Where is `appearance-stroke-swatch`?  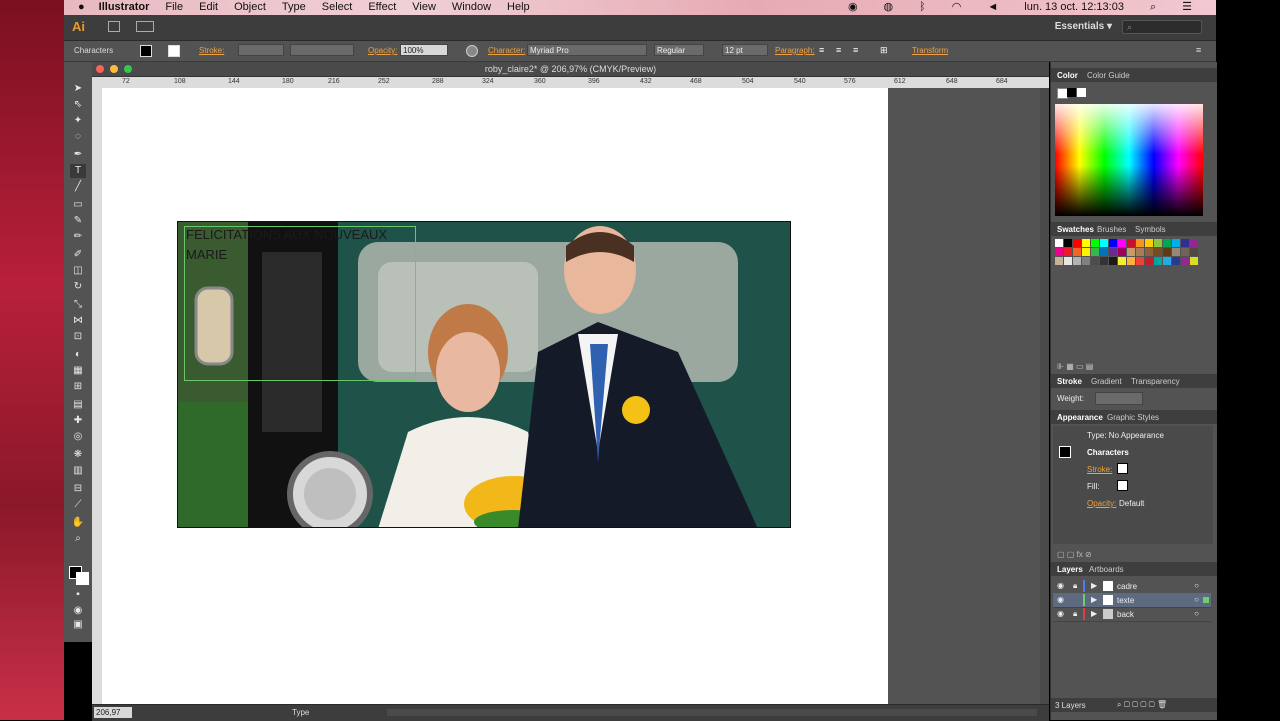 appearance-stroke-swatch is located at coordinates (1122, 468).